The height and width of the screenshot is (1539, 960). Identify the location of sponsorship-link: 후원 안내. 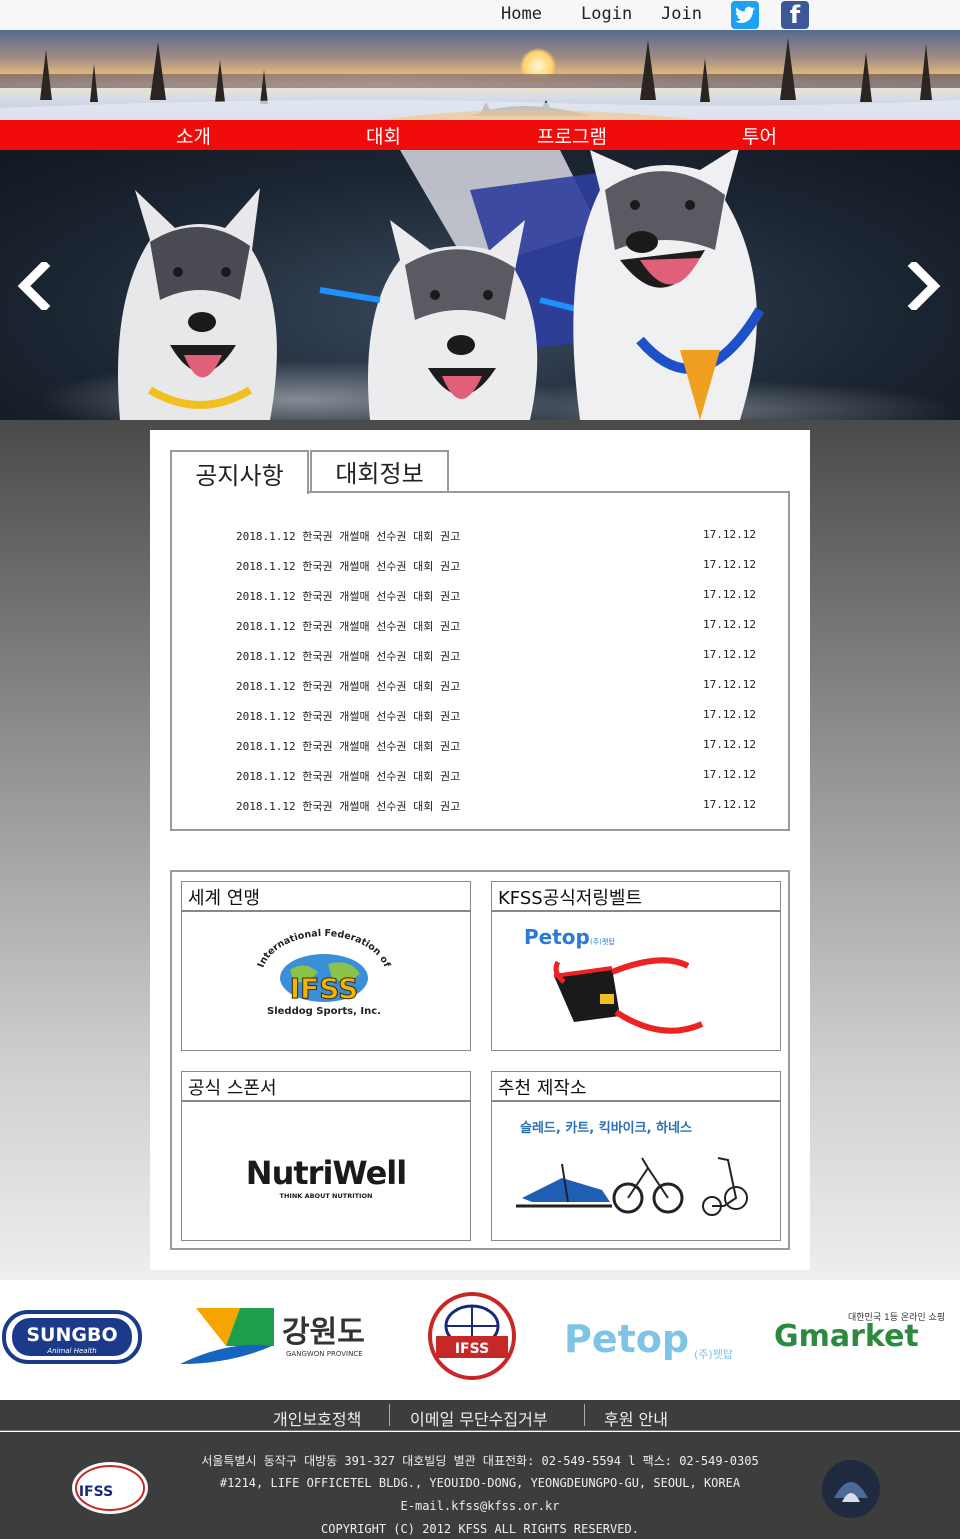
(636, 1418).